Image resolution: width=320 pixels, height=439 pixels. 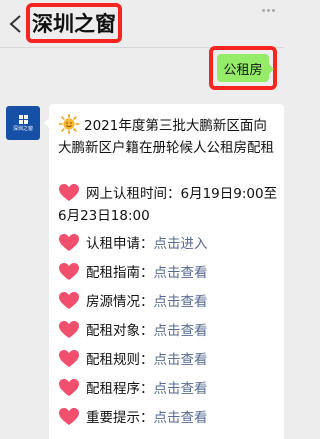 I want to click on time-text: 网上认租时间：6月19日9:00至6月23日18:00, so click(x=168, y=205).